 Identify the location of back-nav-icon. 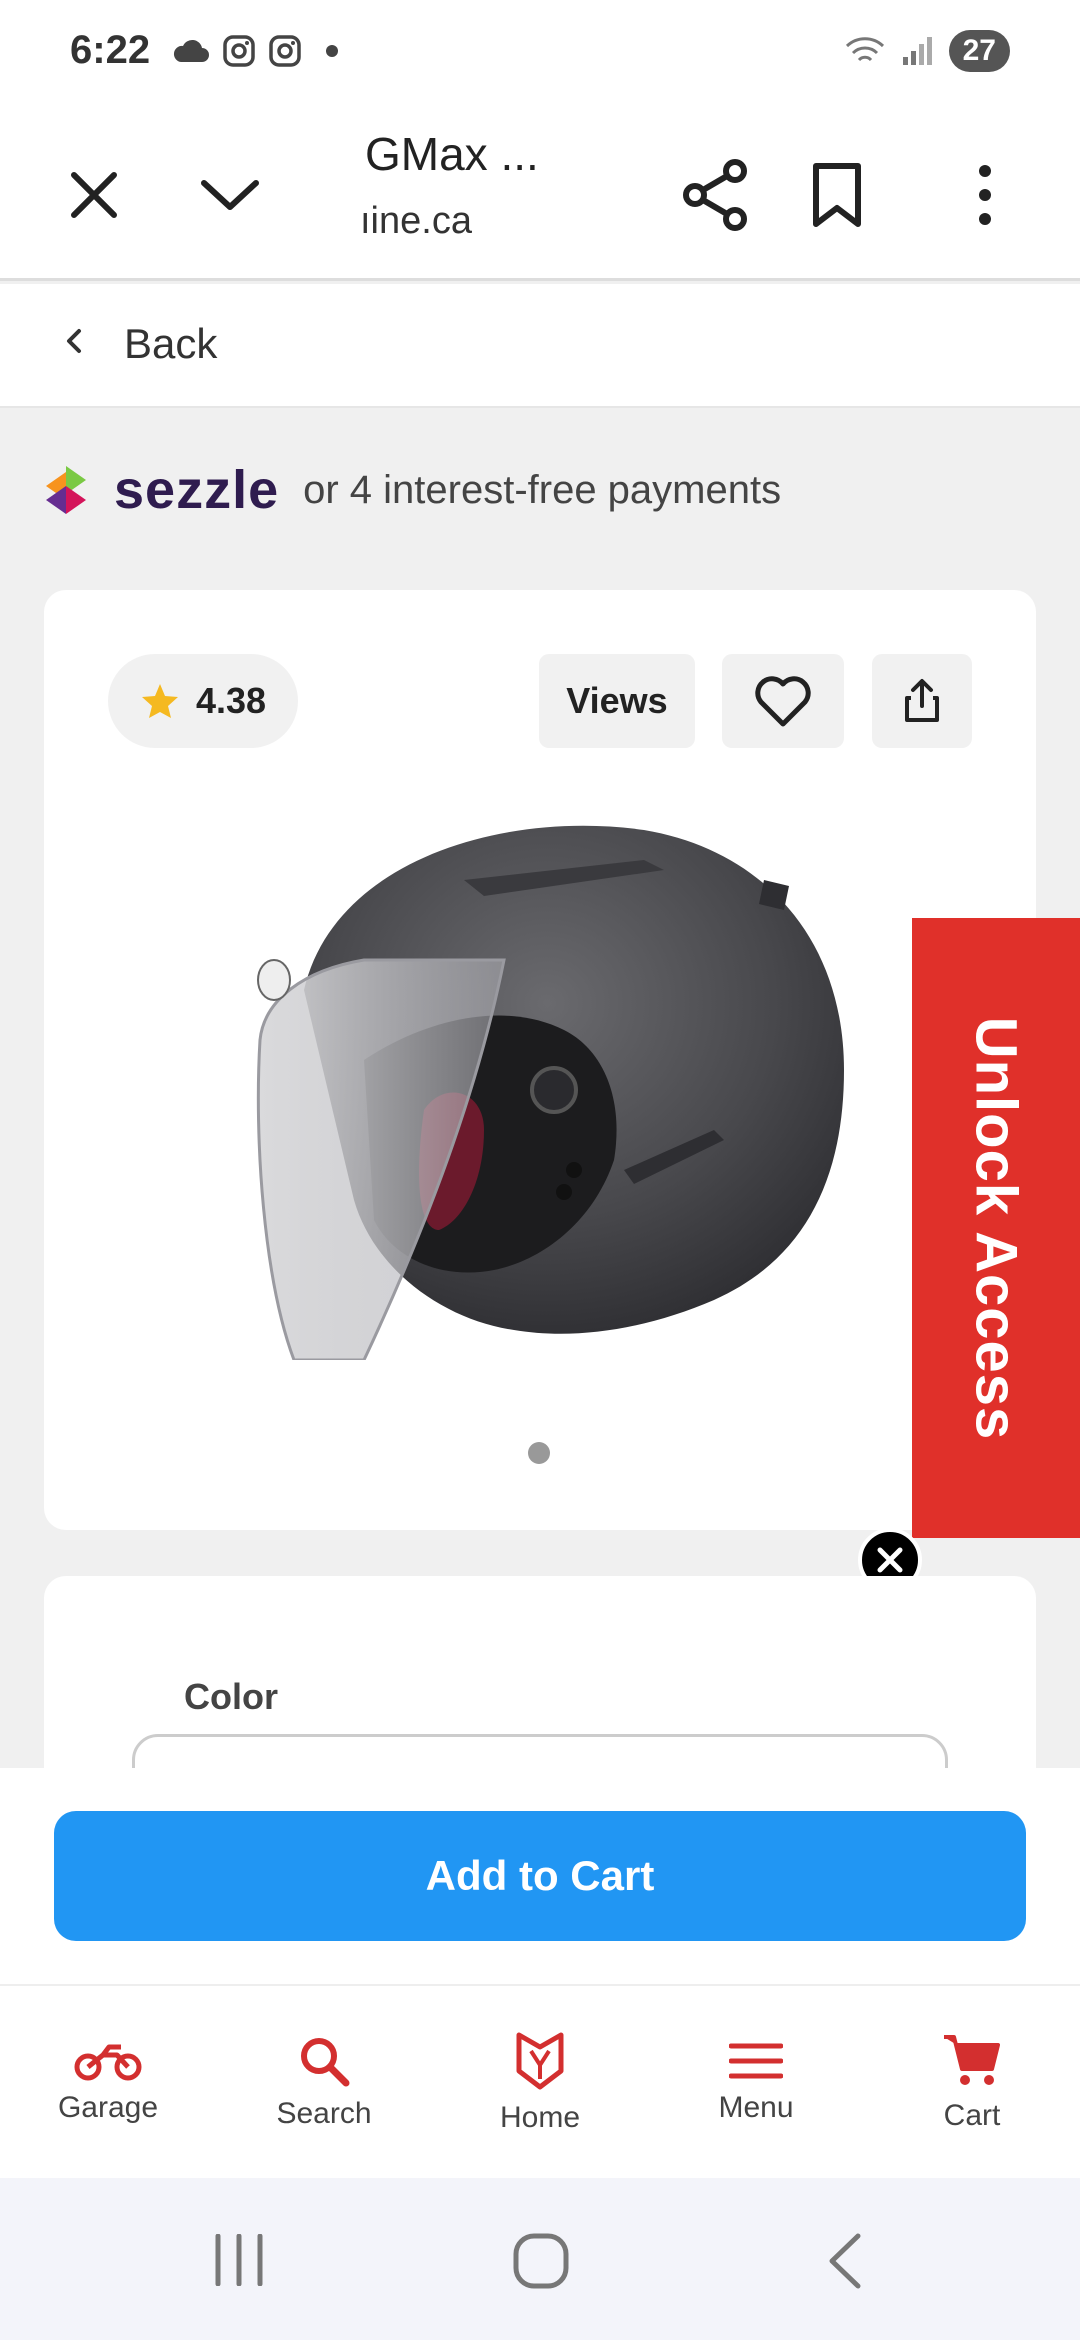
(844, 2261).